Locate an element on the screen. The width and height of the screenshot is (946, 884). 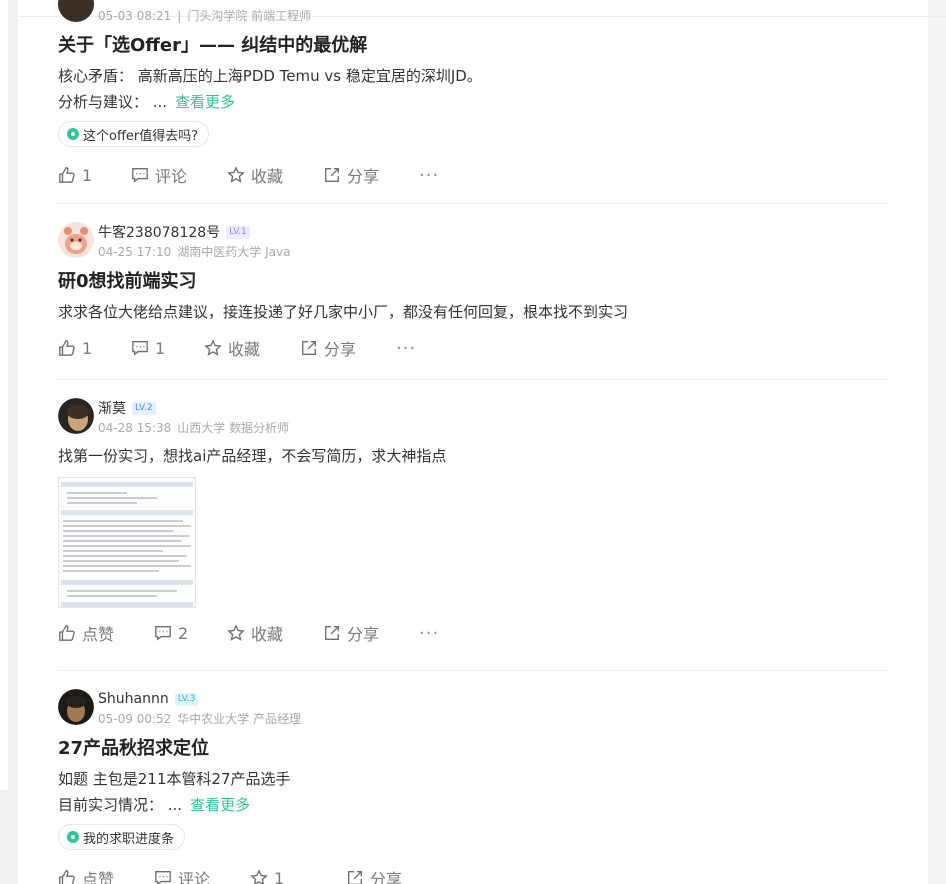
author-name: 渐莫 is located at coordinates (112, 408).